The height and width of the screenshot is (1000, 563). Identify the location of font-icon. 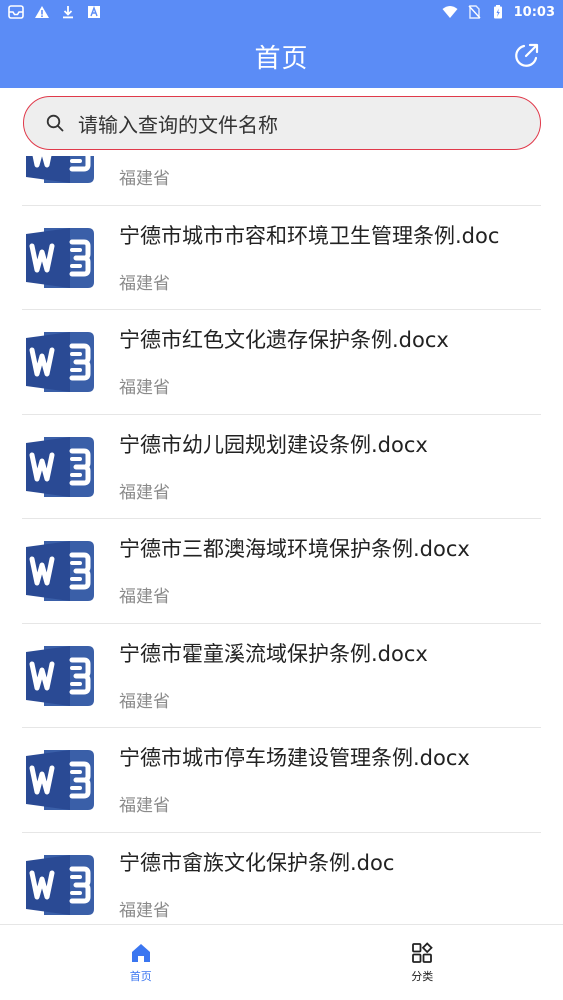
(94, 12).